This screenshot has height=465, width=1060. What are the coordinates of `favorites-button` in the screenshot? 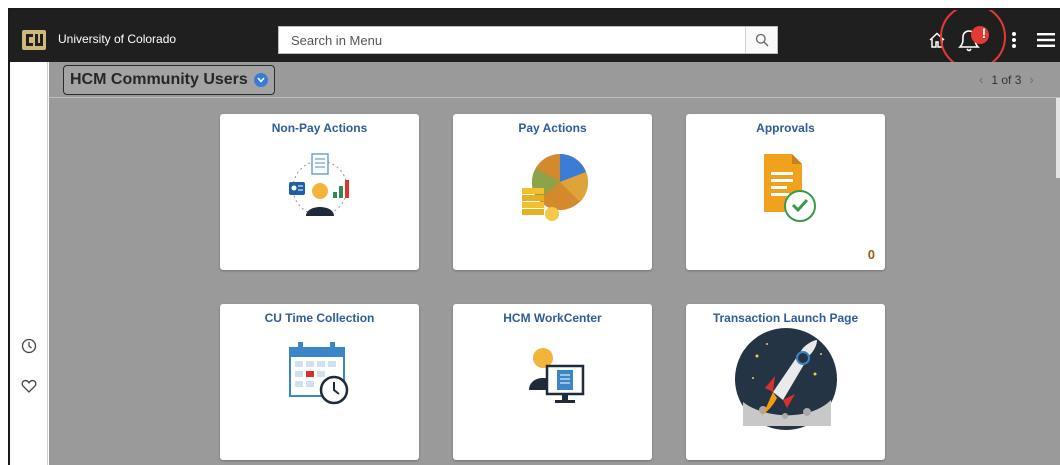 It's located at (29, 386).